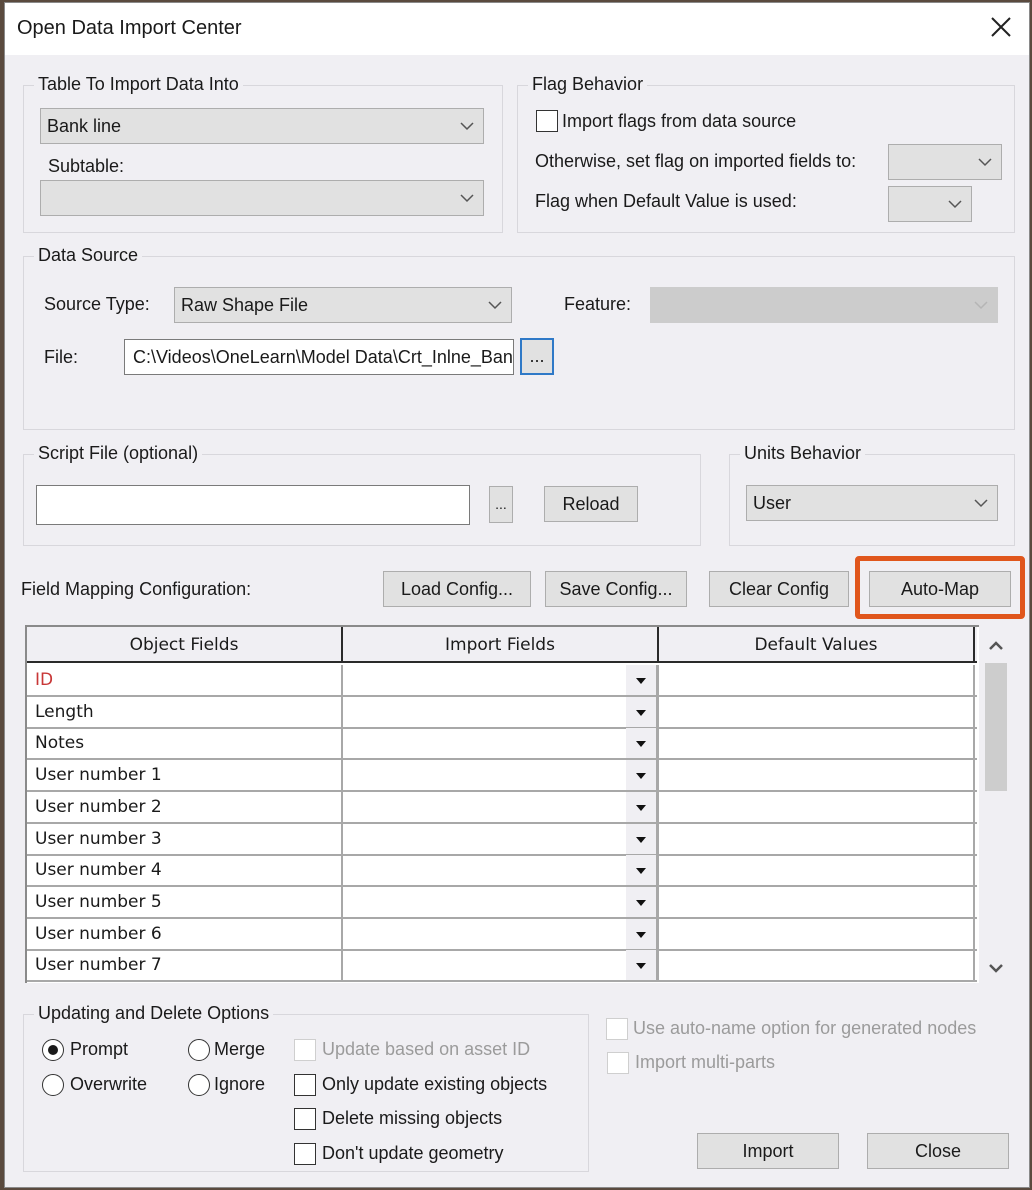  I want to click on object-field-cell: Length, so click(185, 711).